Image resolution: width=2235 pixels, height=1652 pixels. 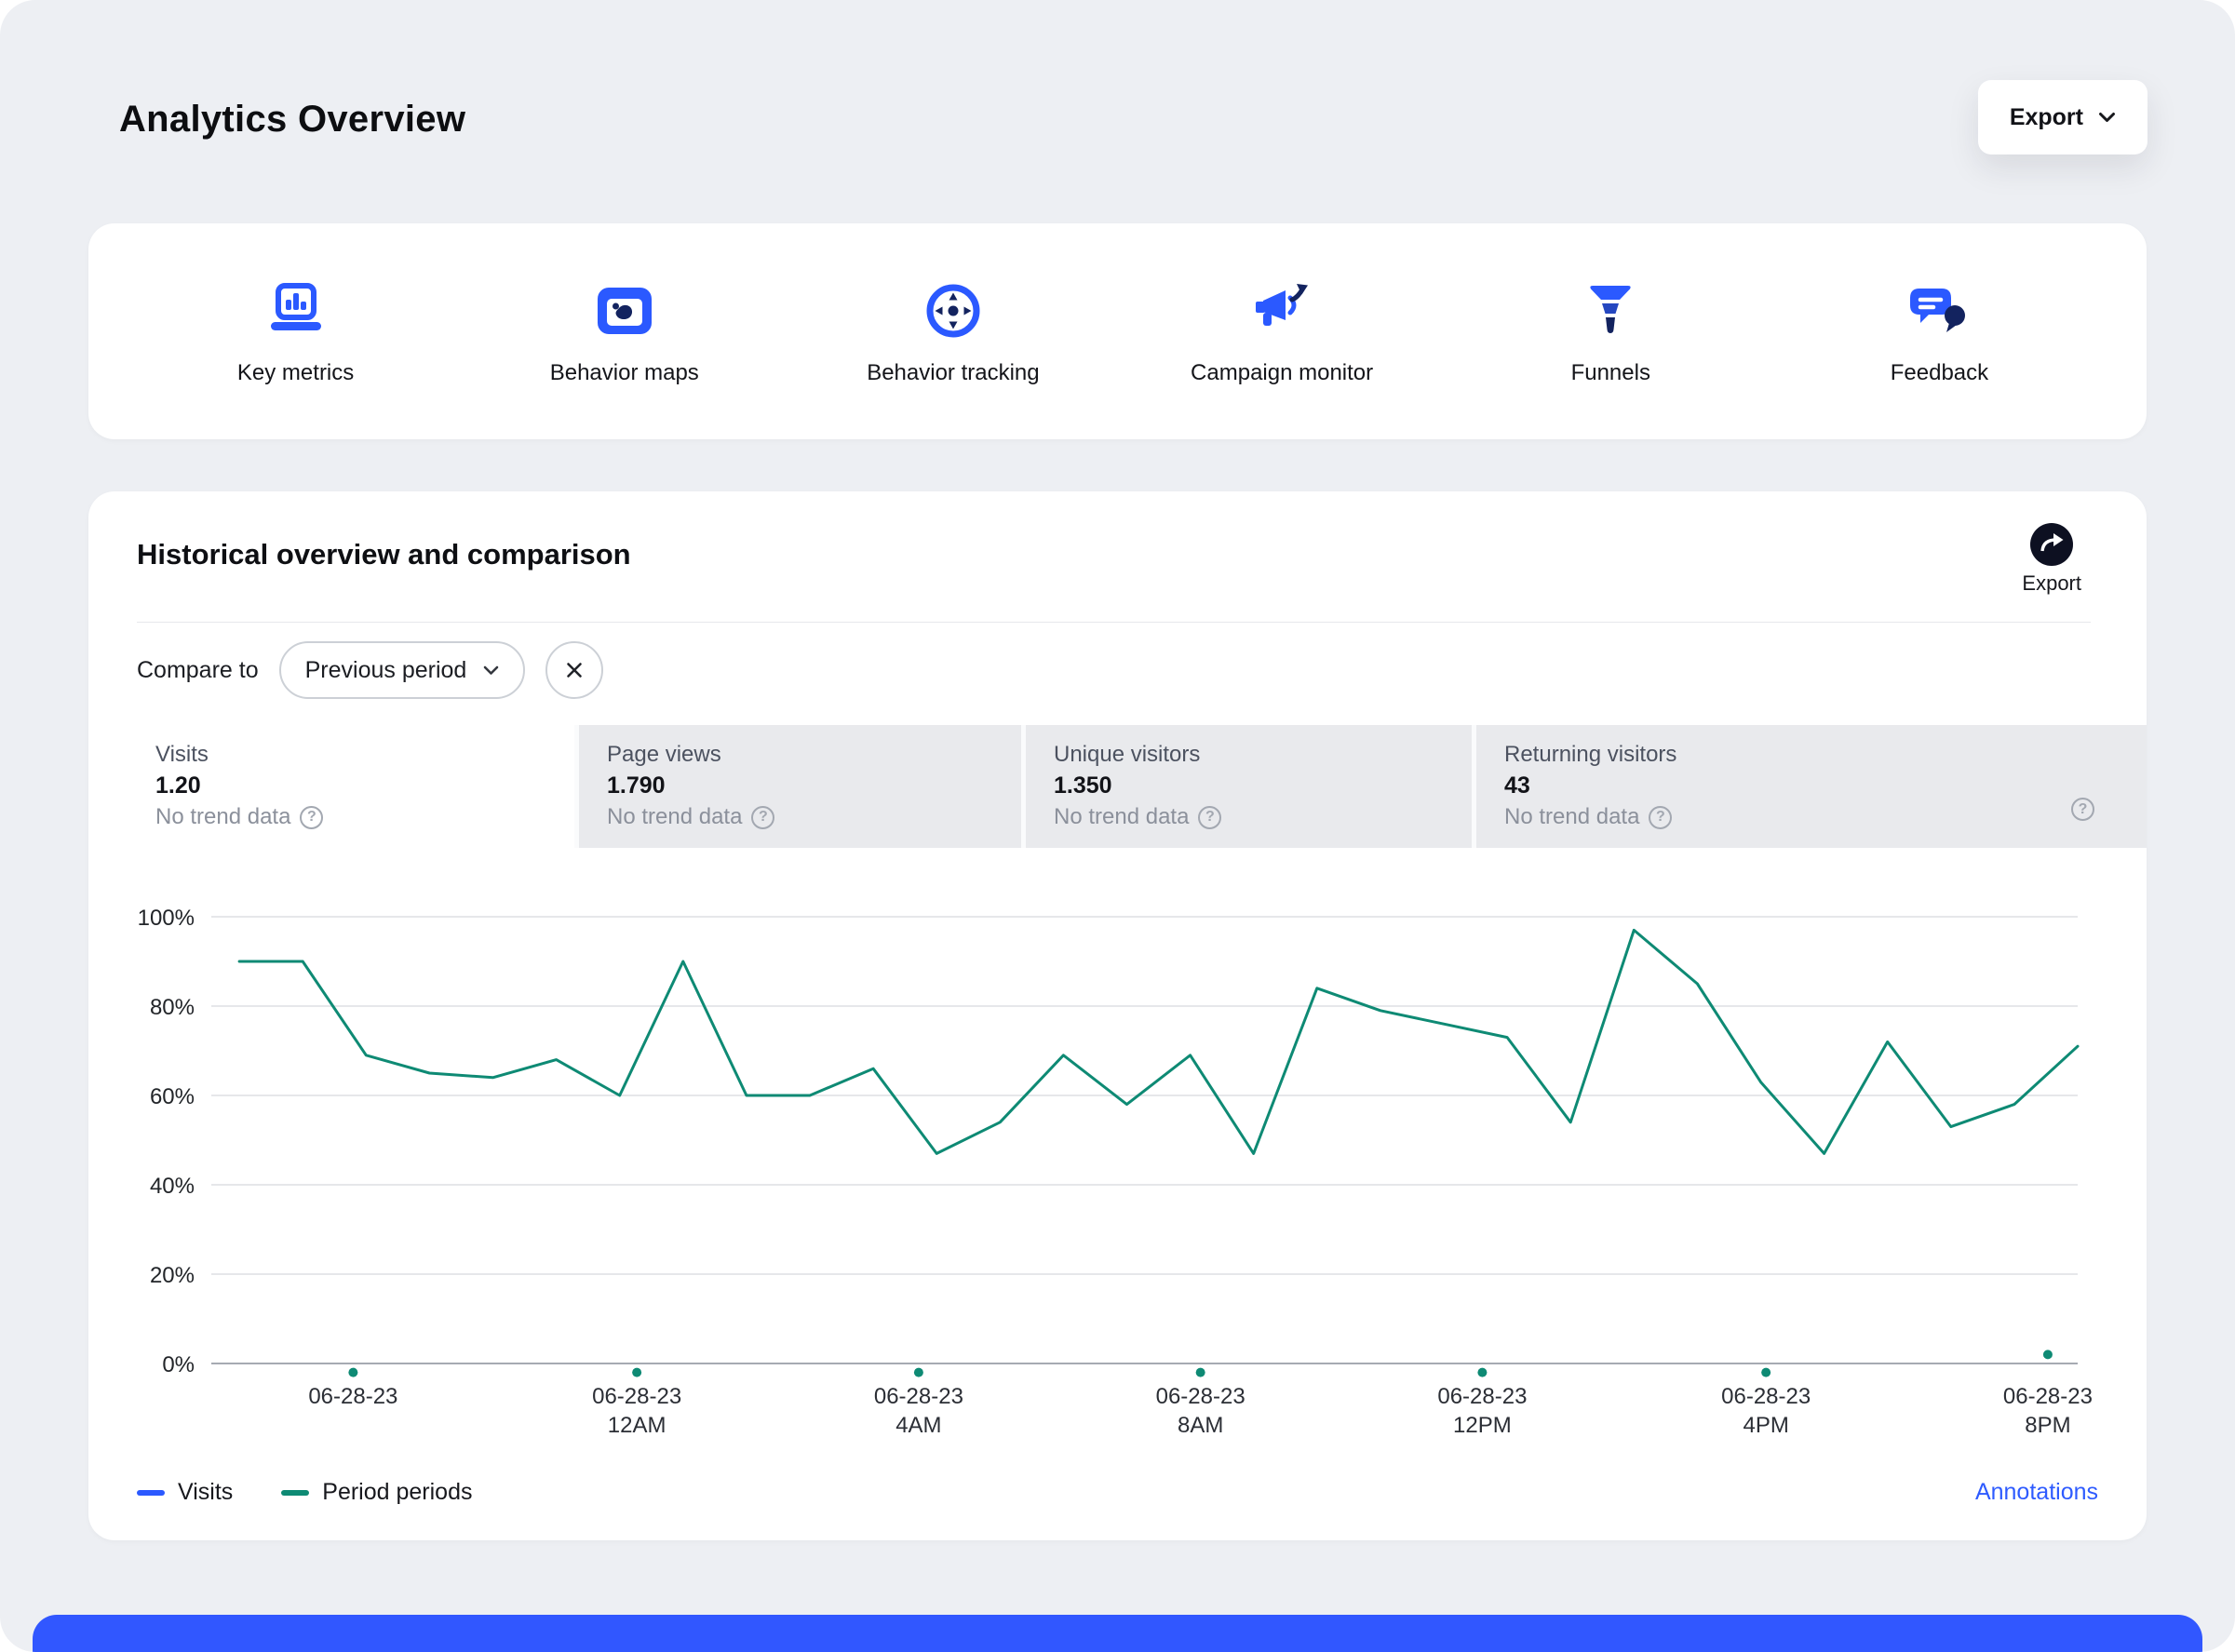 What do you see at coordinates (664, 755) in the screenshot?
I see `metric-label: Page views` at bounding box center [664, 755].